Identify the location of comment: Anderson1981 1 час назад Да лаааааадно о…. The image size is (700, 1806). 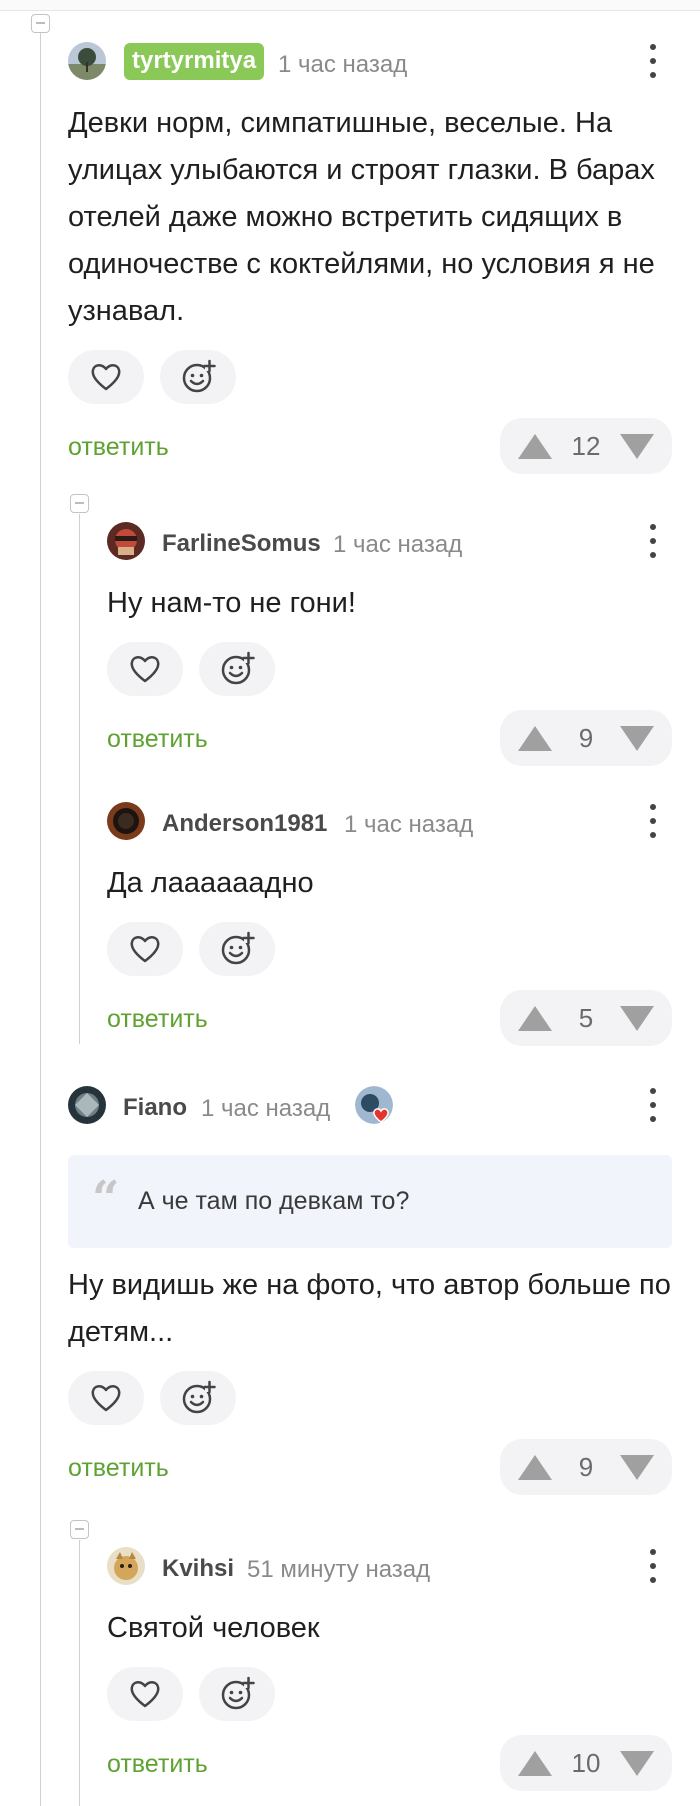
(389, 923).